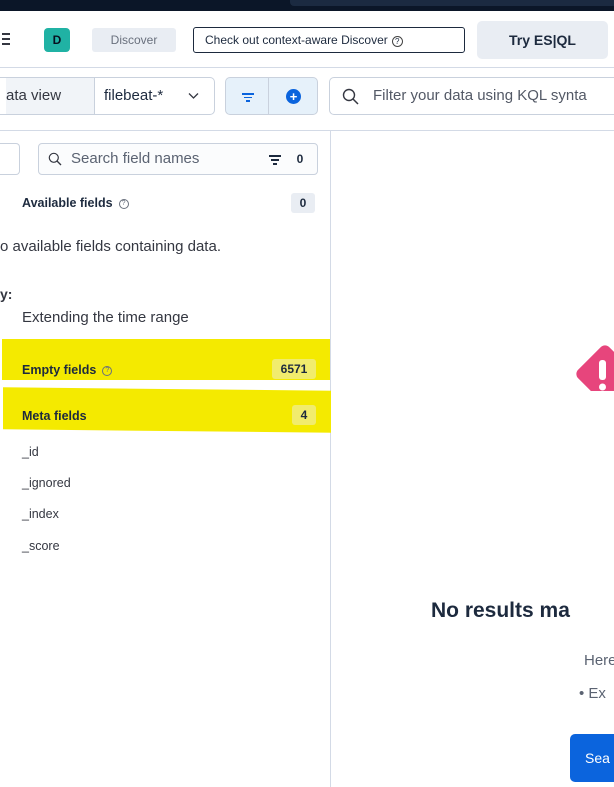  I want to click on field-search-placeholder: Search field names, so click(135, 158).